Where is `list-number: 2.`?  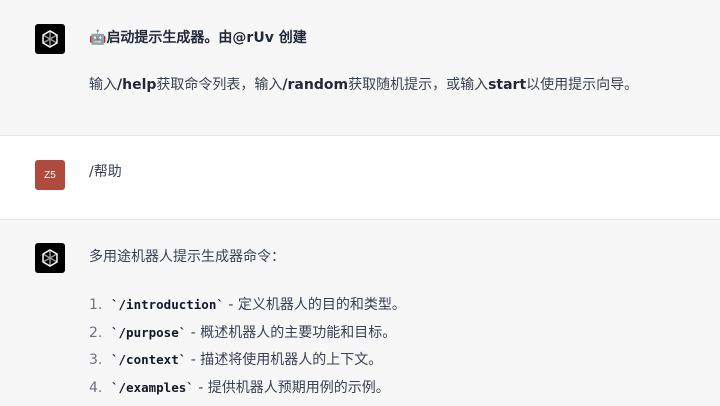 list-number: 2. is located at coordinates (96, 332).